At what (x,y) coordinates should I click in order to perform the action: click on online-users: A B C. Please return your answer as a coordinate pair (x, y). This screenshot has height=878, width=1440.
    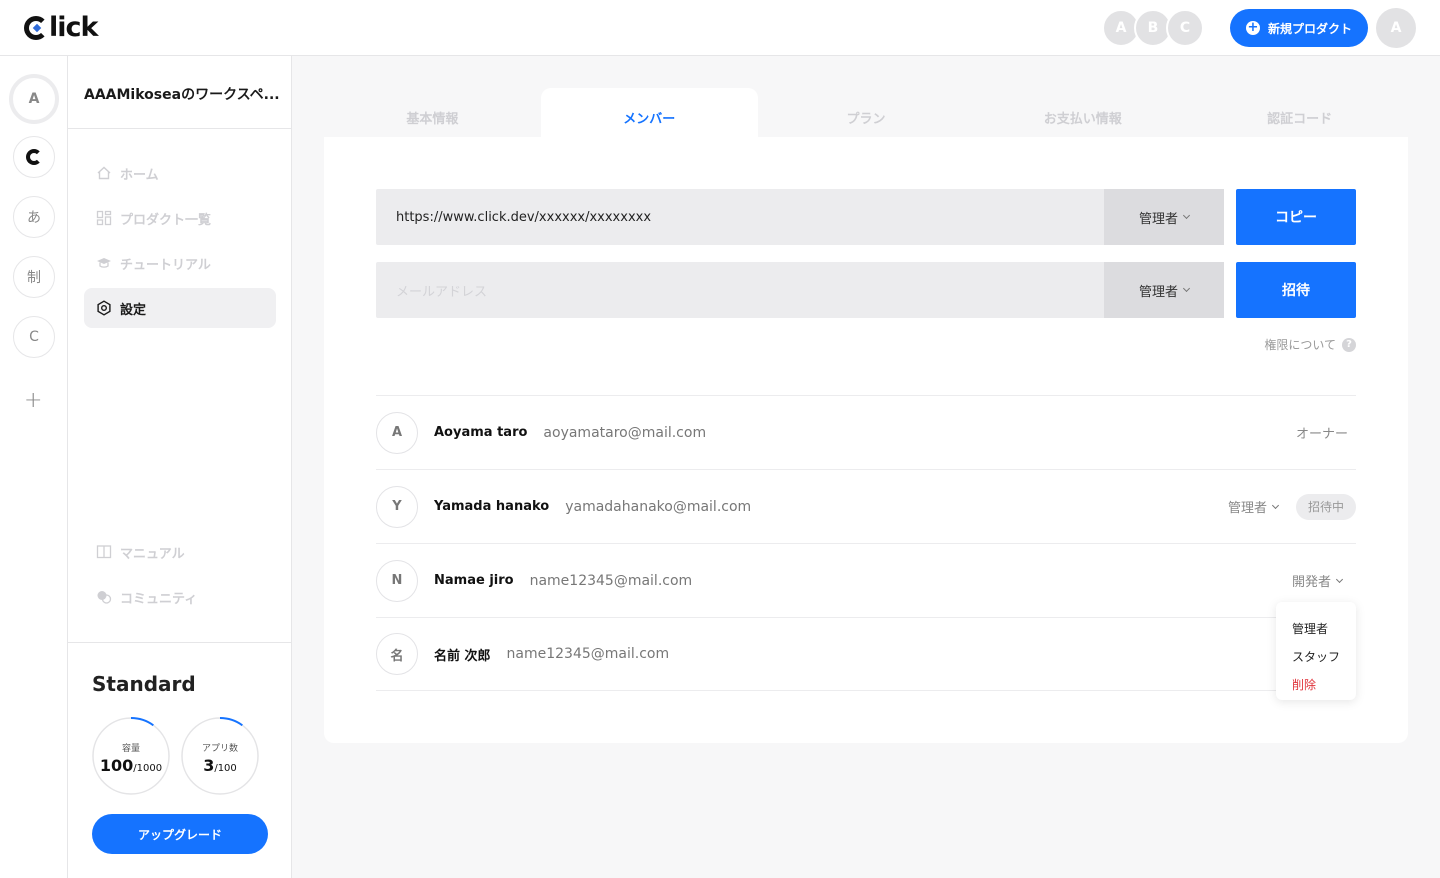
    Looking at the image, I should click on (1153, 28).